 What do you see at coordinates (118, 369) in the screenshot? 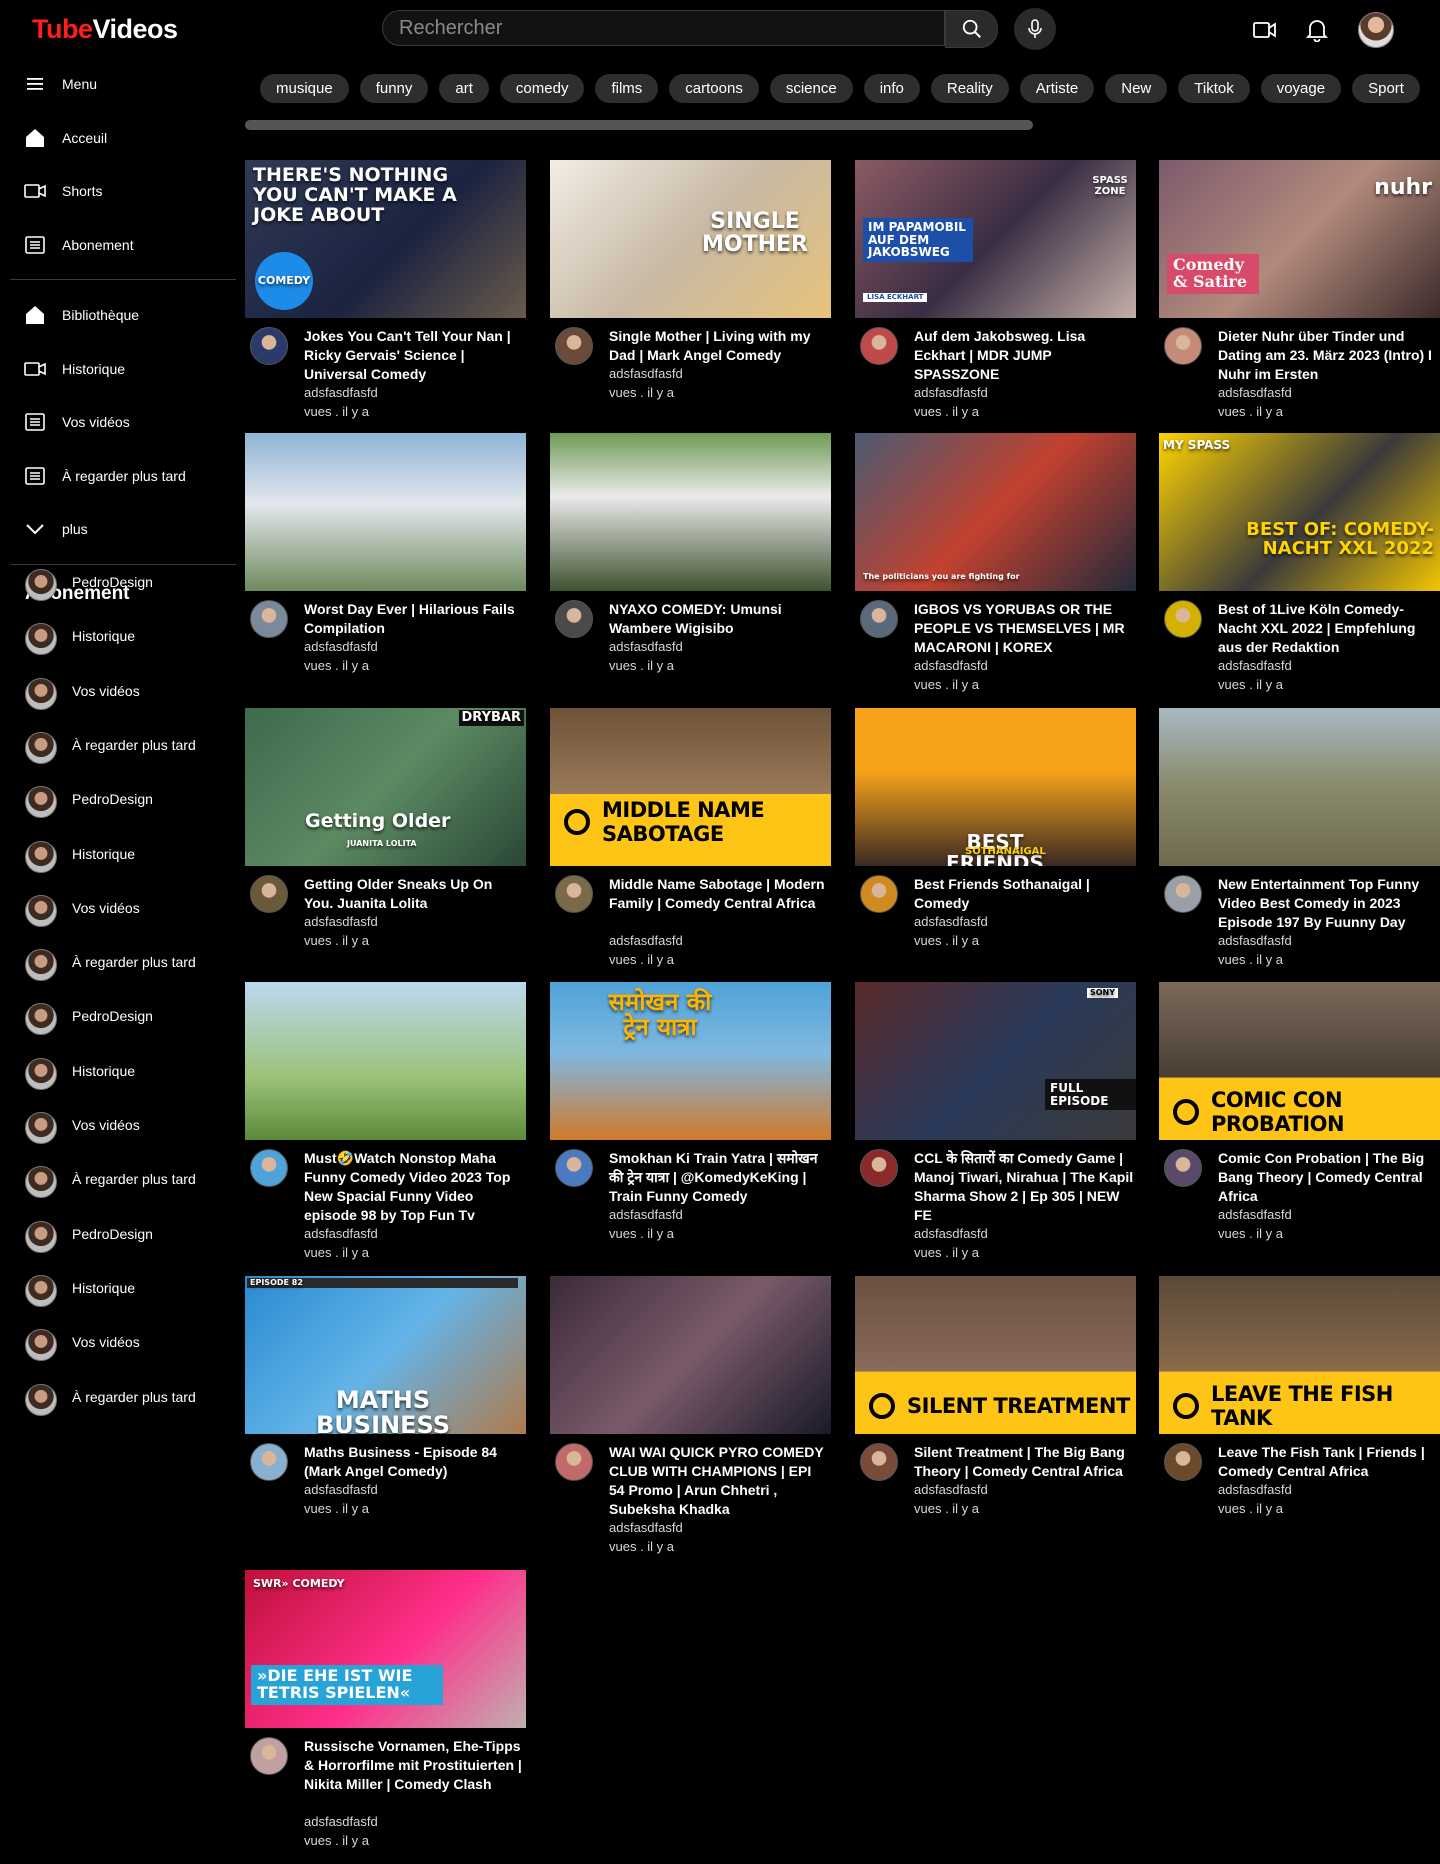
I see `sidebar-item-historique: Historique` at bounding box center [118, 369].